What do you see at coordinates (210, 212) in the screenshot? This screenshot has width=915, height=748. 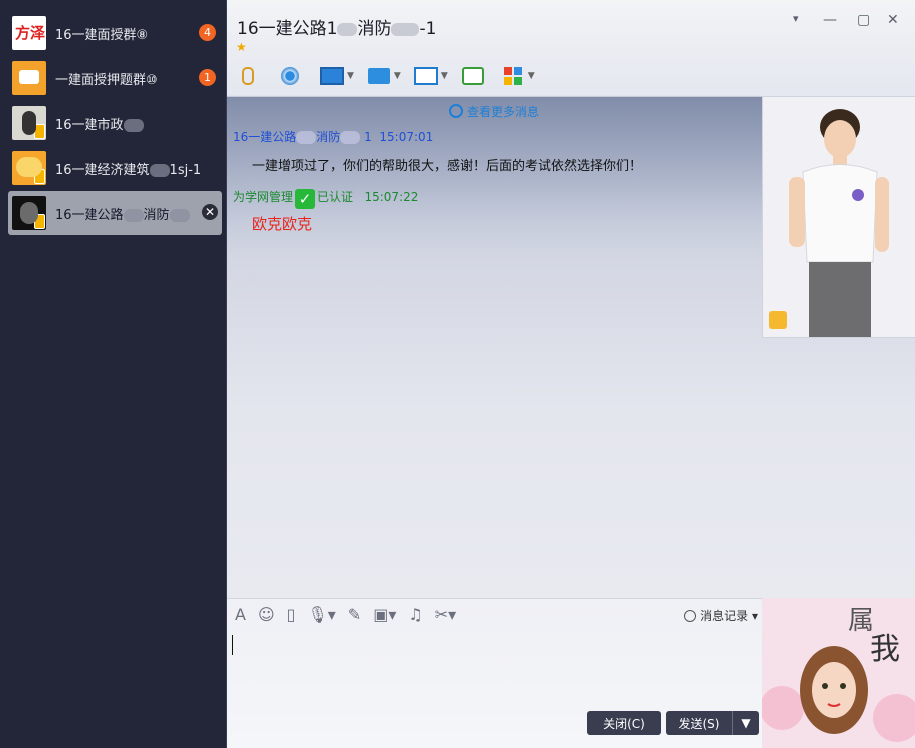 I see `close-conversation-icon: ✕` at bounding box center [210, 212].